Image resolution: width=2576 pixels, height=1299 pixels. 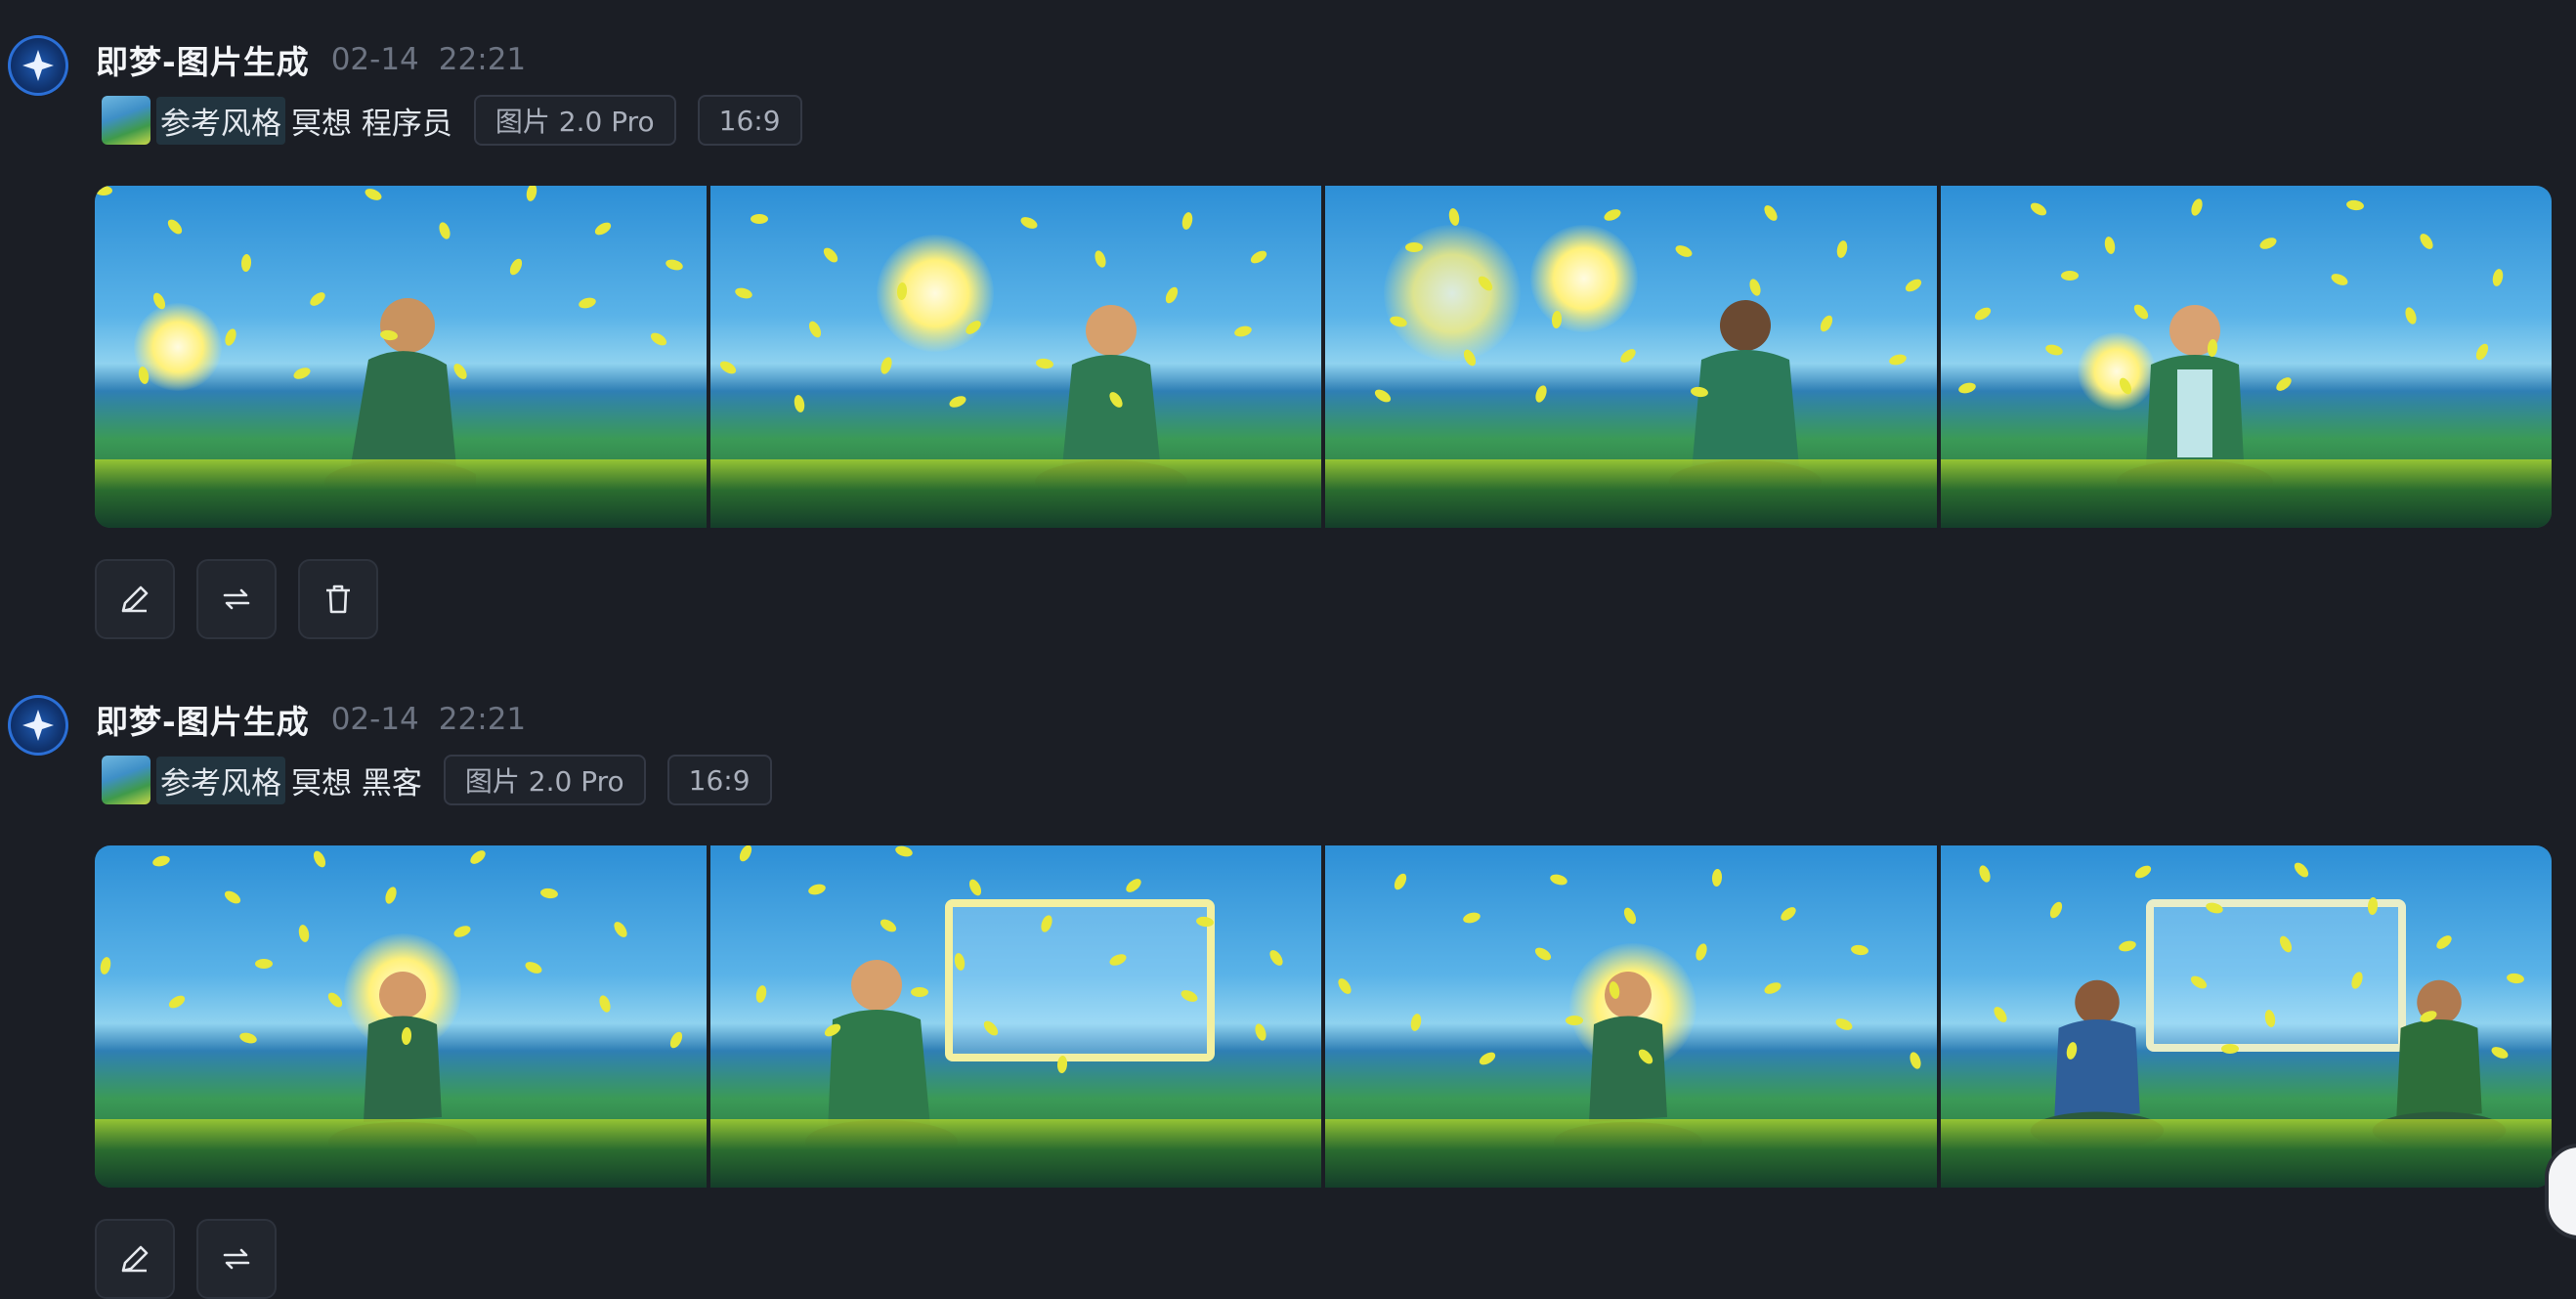 What do you see at coordinates (311, 719) in the screenshot?
I see `message-header: 即梦-图片生成 02-14 22:21` at bounding box center [311, 719].